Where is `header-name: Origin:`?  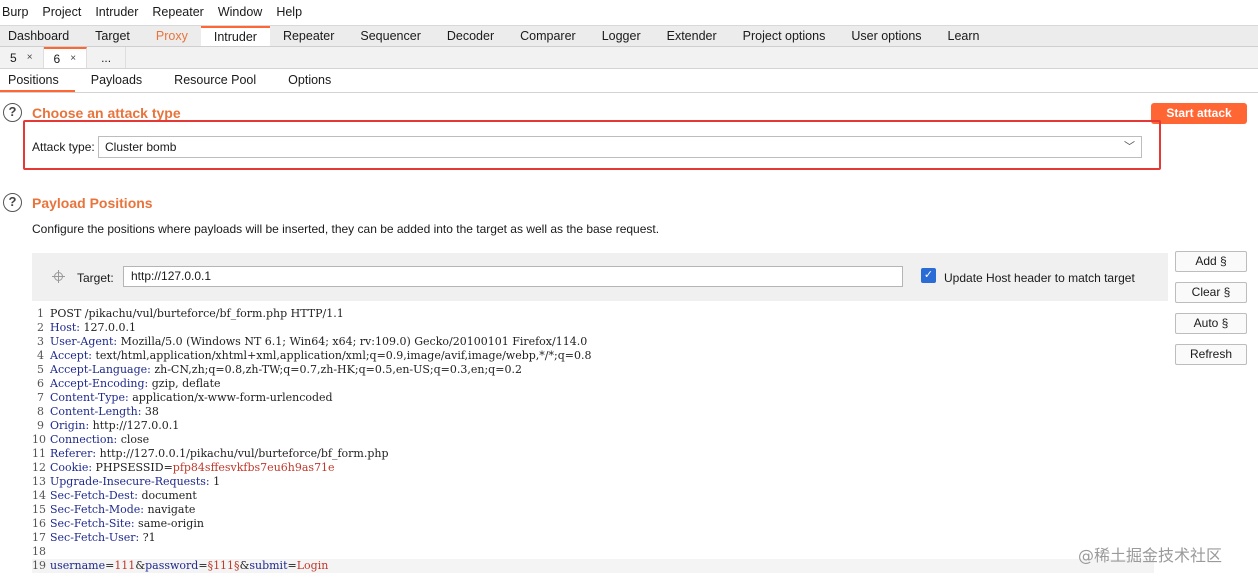 header-name: Origin: is located at coordinates (70, 425).